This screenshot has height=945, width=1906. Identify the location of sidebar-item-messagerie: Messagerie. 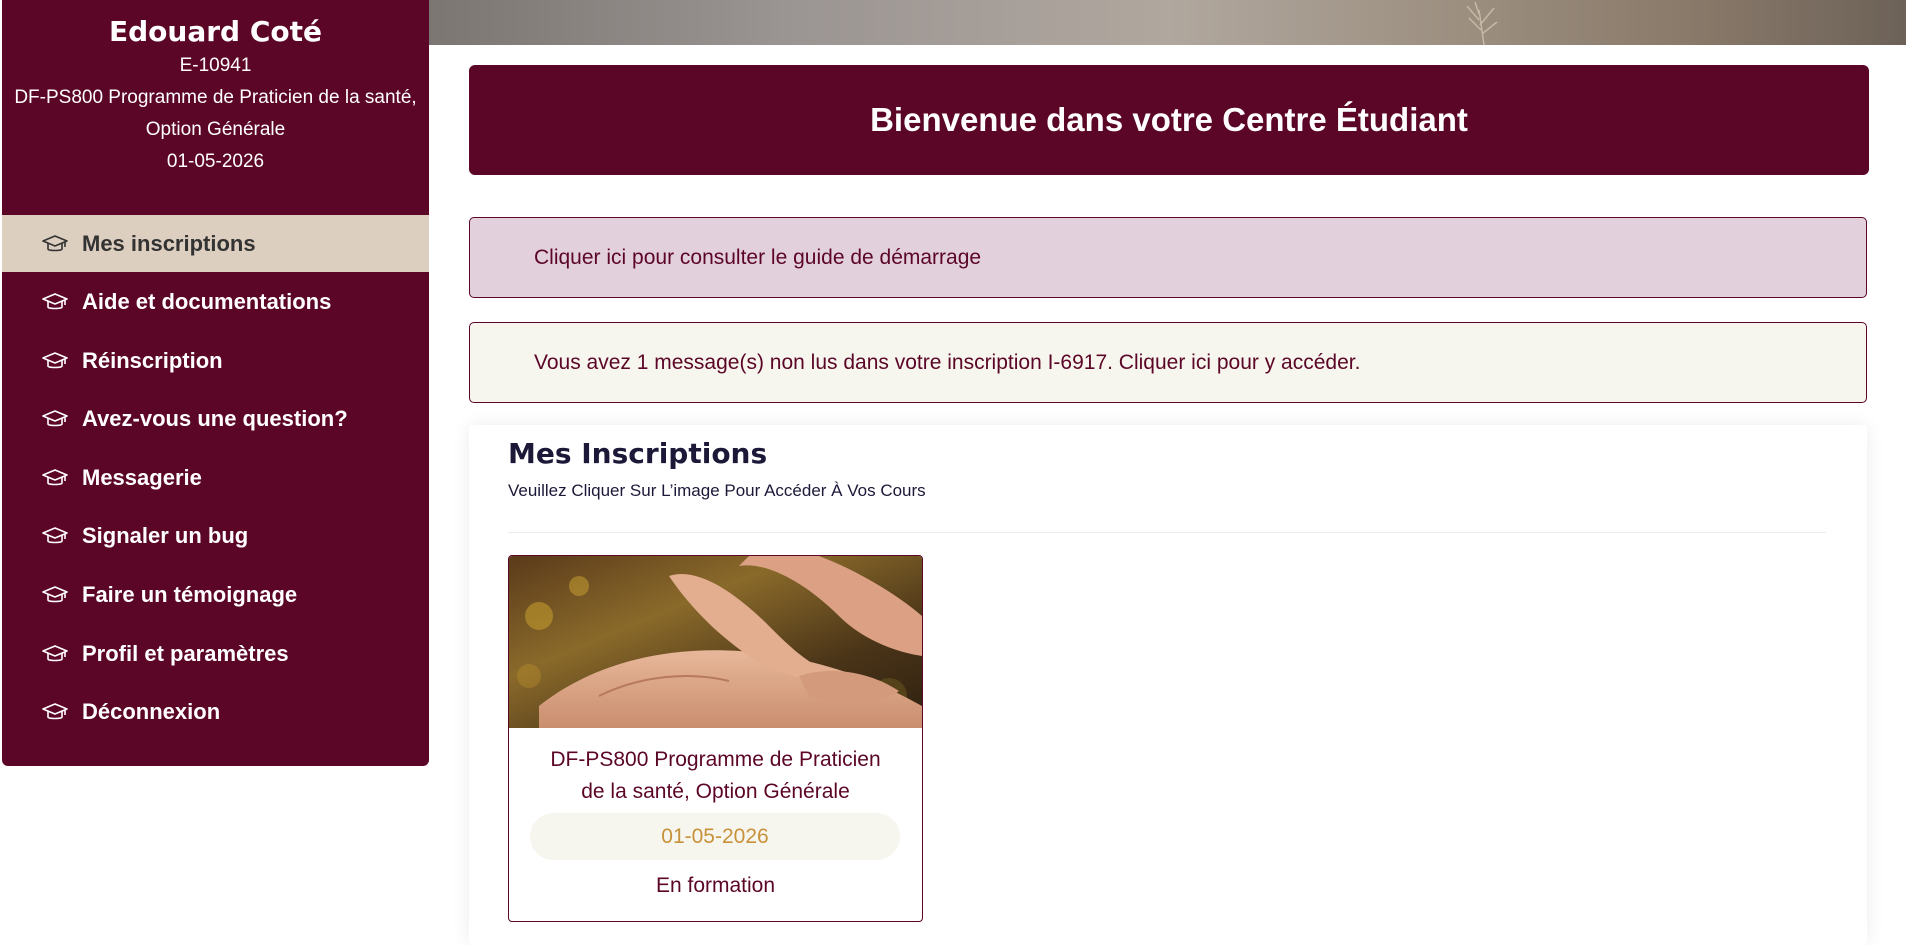
(215, 477).